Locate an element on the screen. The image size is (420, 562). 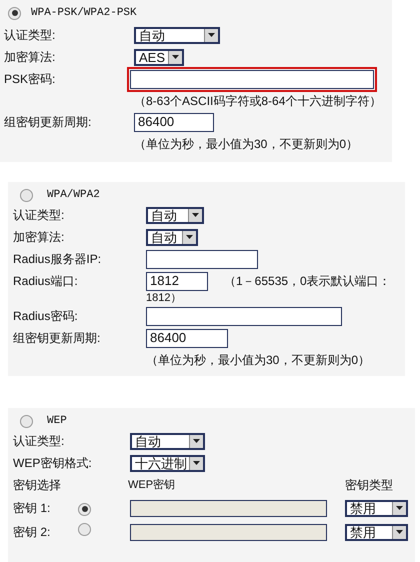
hint-text: 1812） is located at coordinates (164, 298).